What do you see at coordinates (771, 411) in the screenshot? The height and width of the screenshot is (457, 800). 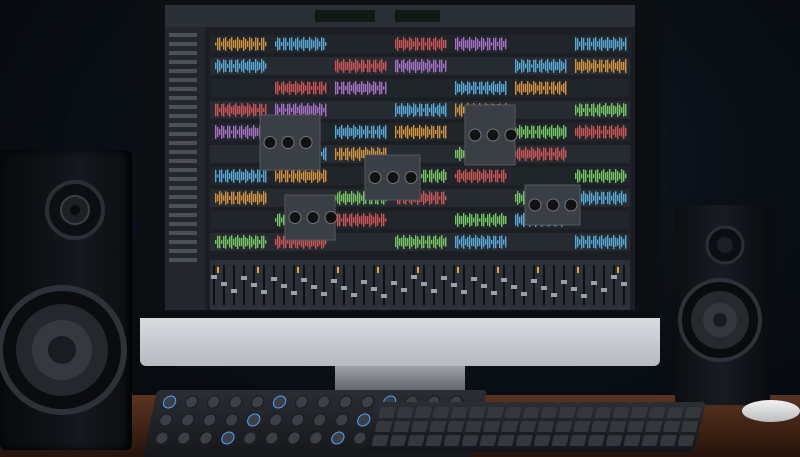 I see `mouse` at bounding box center [771, 411].